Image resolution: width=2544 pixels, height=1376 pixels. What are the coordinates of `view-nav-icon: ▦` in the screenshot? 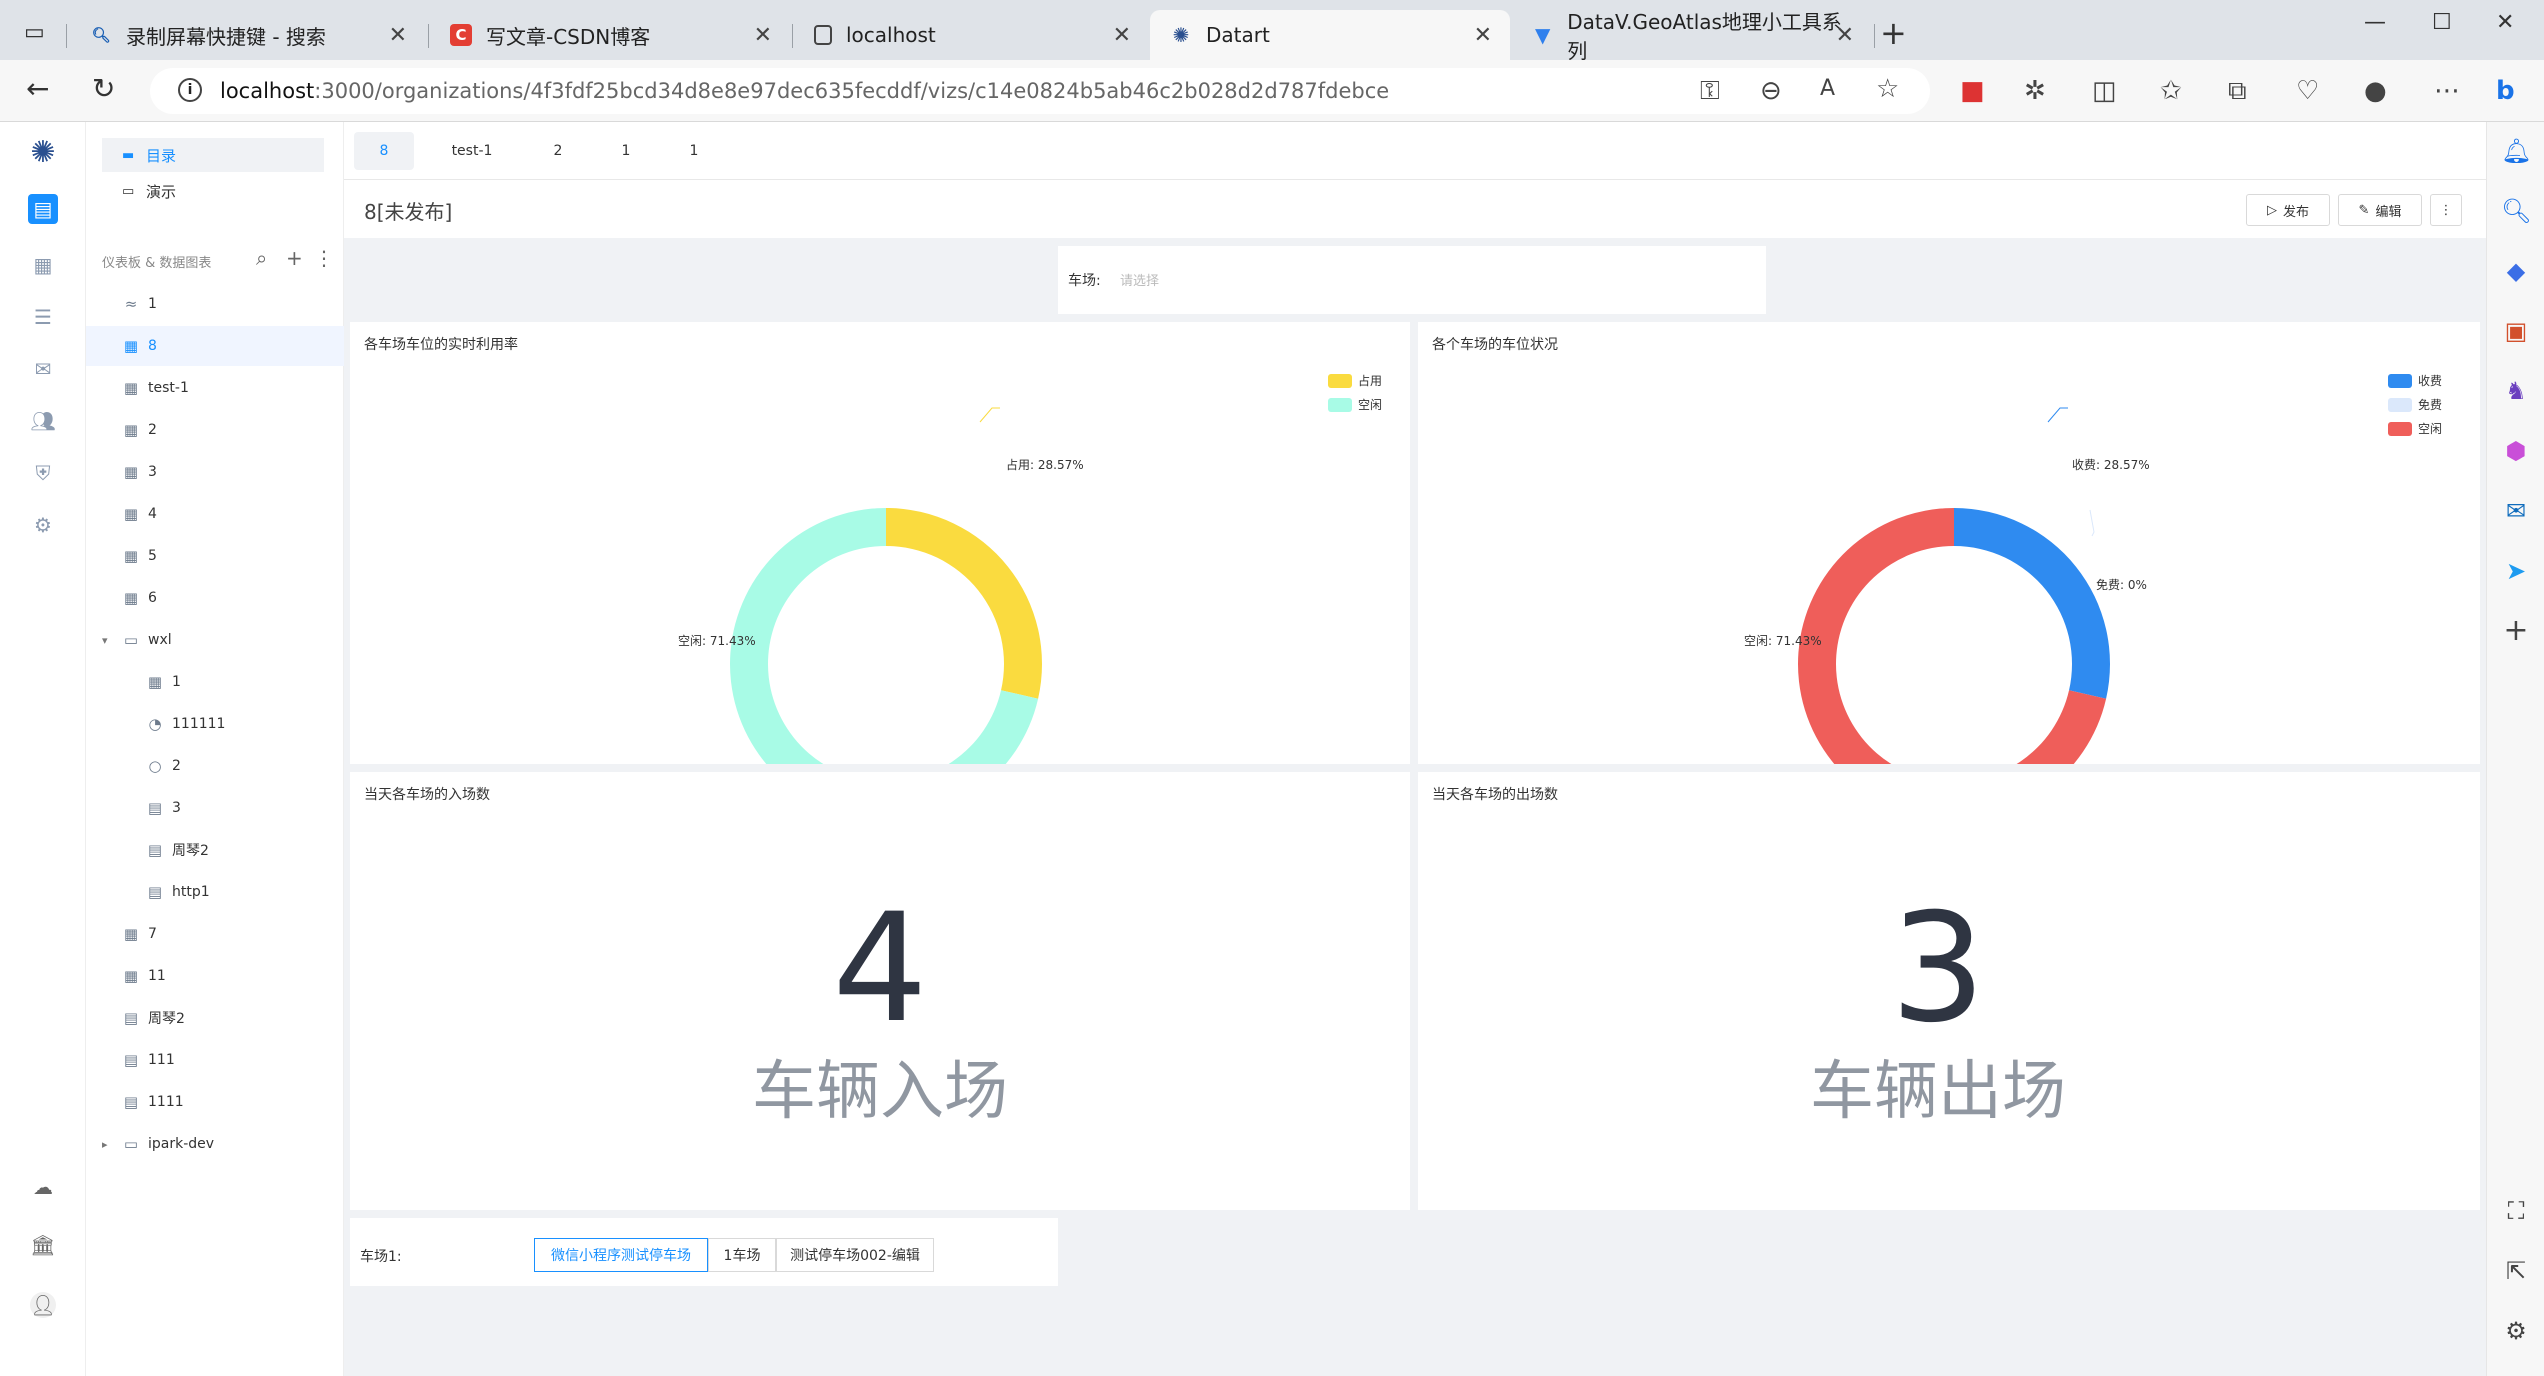 It's located at (43, 265).